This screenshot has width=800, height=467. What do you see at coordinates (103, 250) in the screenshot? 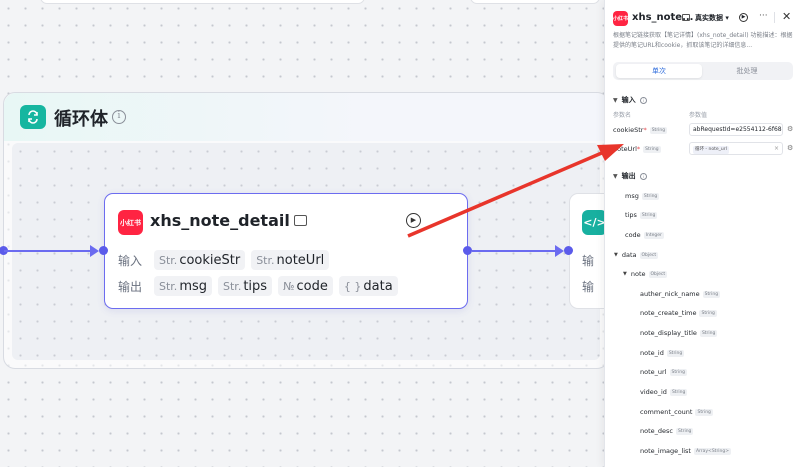
I see `node-input-port` at bounding box center [103, 250].